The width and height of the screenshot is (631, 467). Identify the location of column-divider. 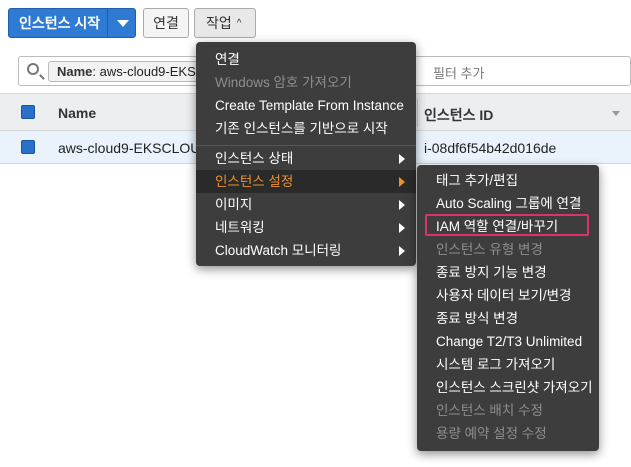
(417, 113).